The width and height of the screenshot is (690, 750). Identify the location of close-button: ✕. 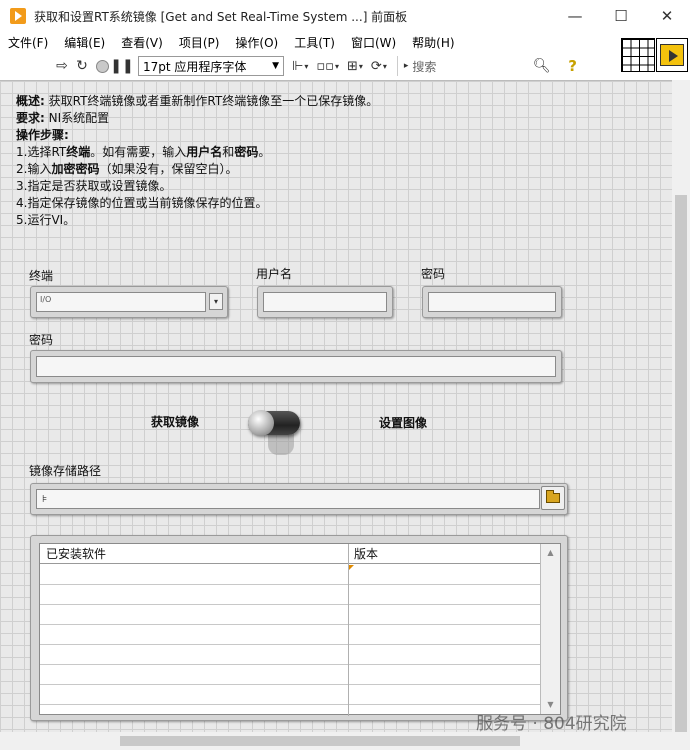
(667, 16).